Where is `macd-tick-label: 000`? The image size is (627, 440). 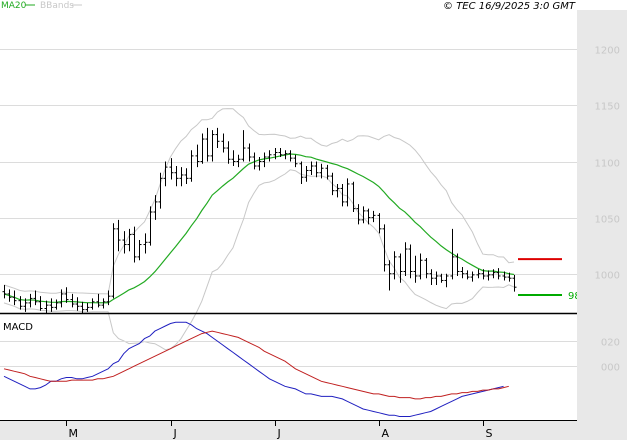 macd-tick-label: 000 is located at coordinates (610, 368).